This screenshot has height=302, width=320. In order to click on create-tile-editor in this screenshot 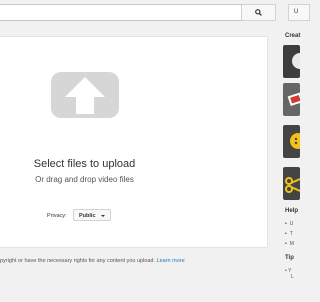, I will do `click(291, 183)`.